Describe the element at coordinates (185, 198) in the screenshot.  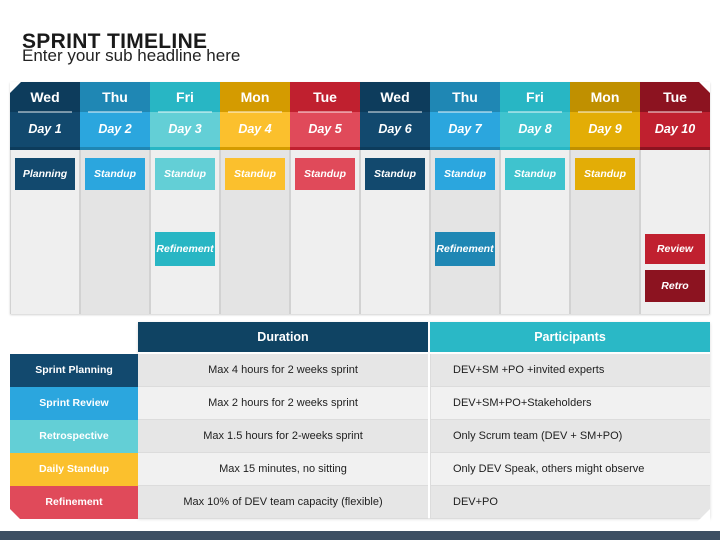
I see `timeline-column: Fri Day 3 Standup Refinement` at that location.